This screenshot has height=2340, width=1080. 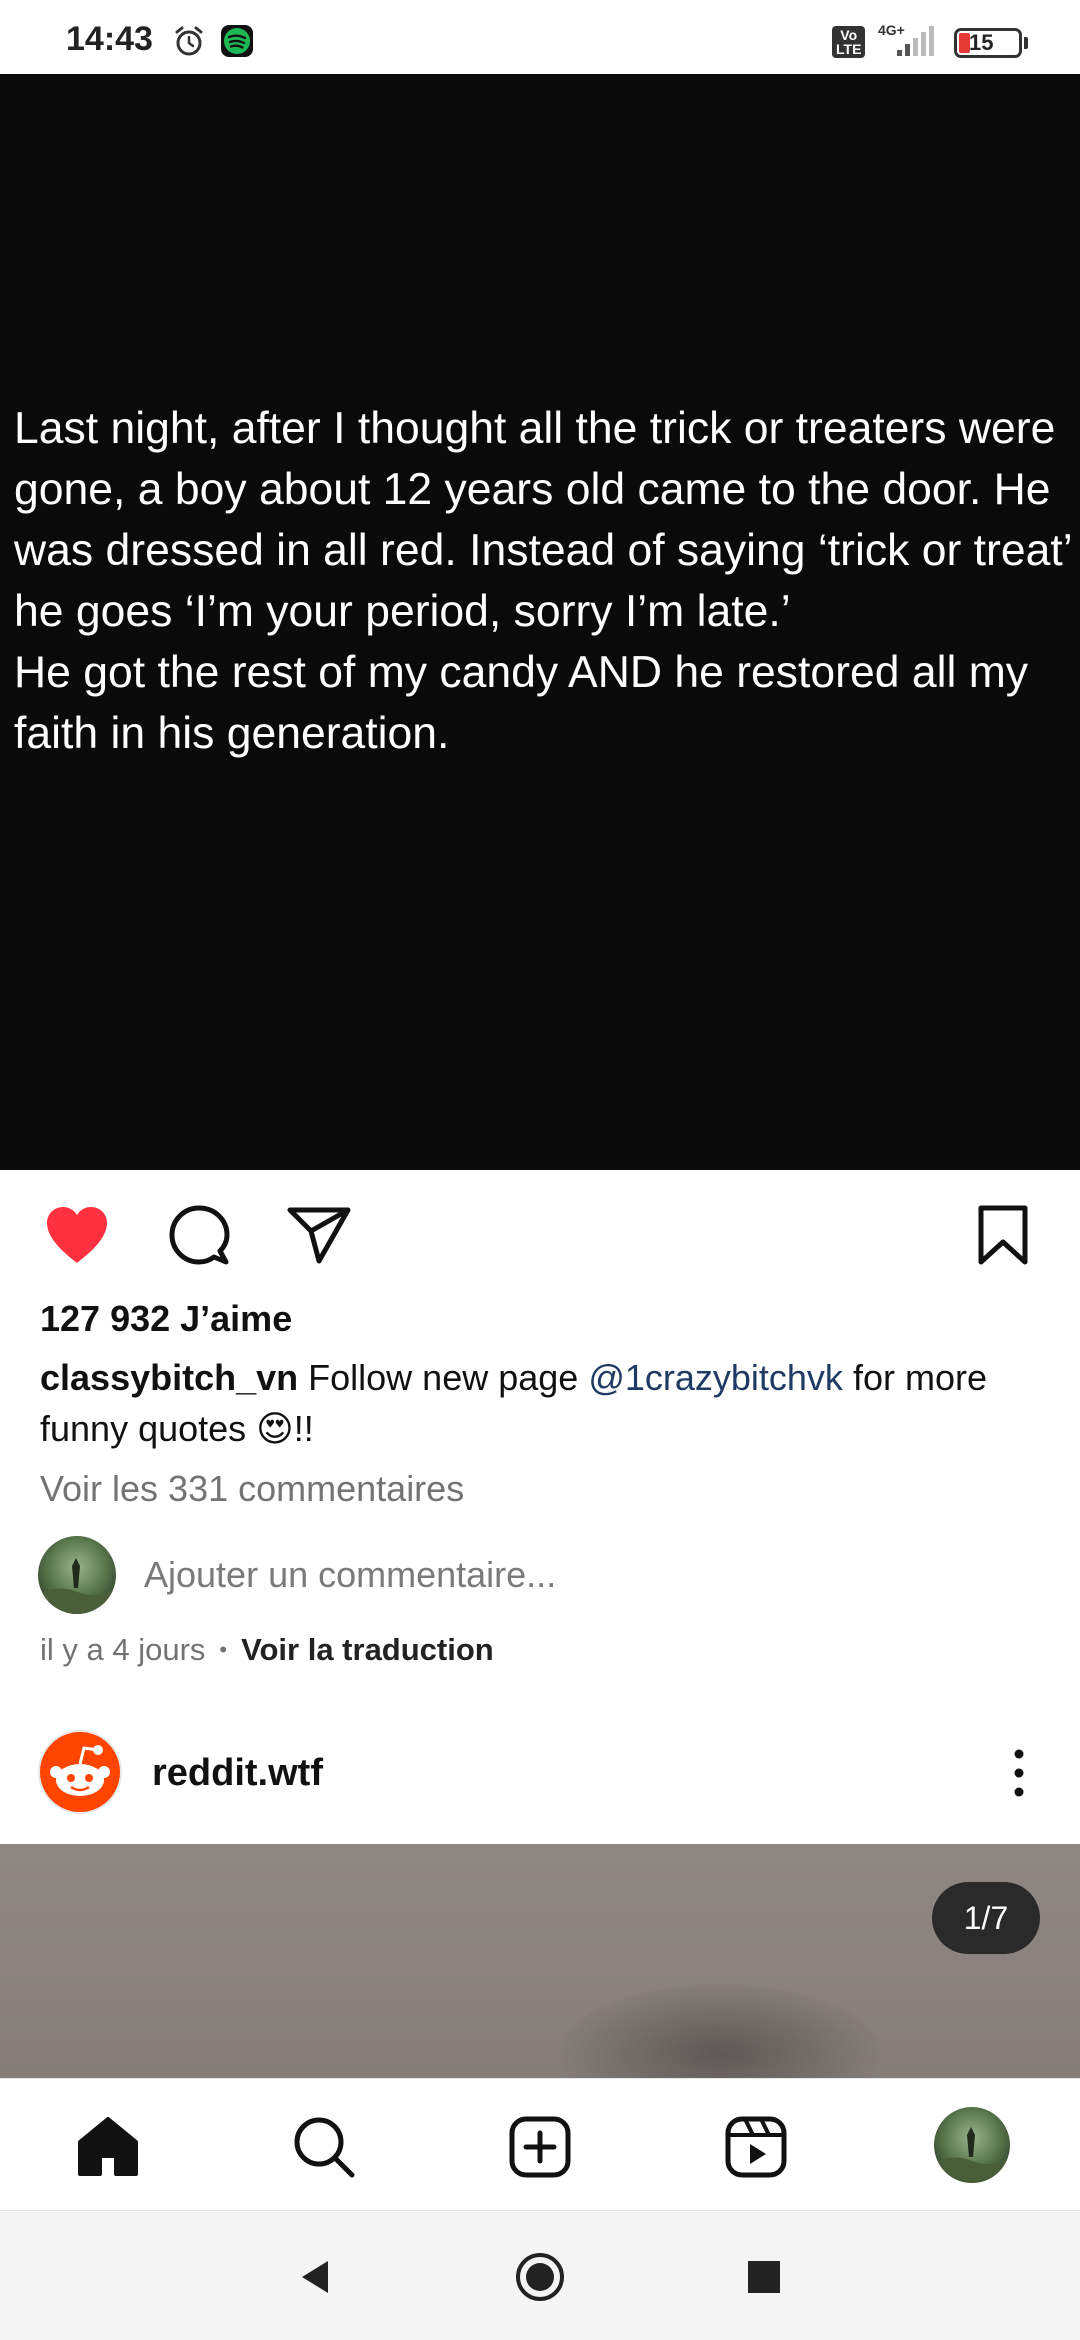 I want to click on caption-mention: @1crazybitchvk, so click(x=715, y=1377).